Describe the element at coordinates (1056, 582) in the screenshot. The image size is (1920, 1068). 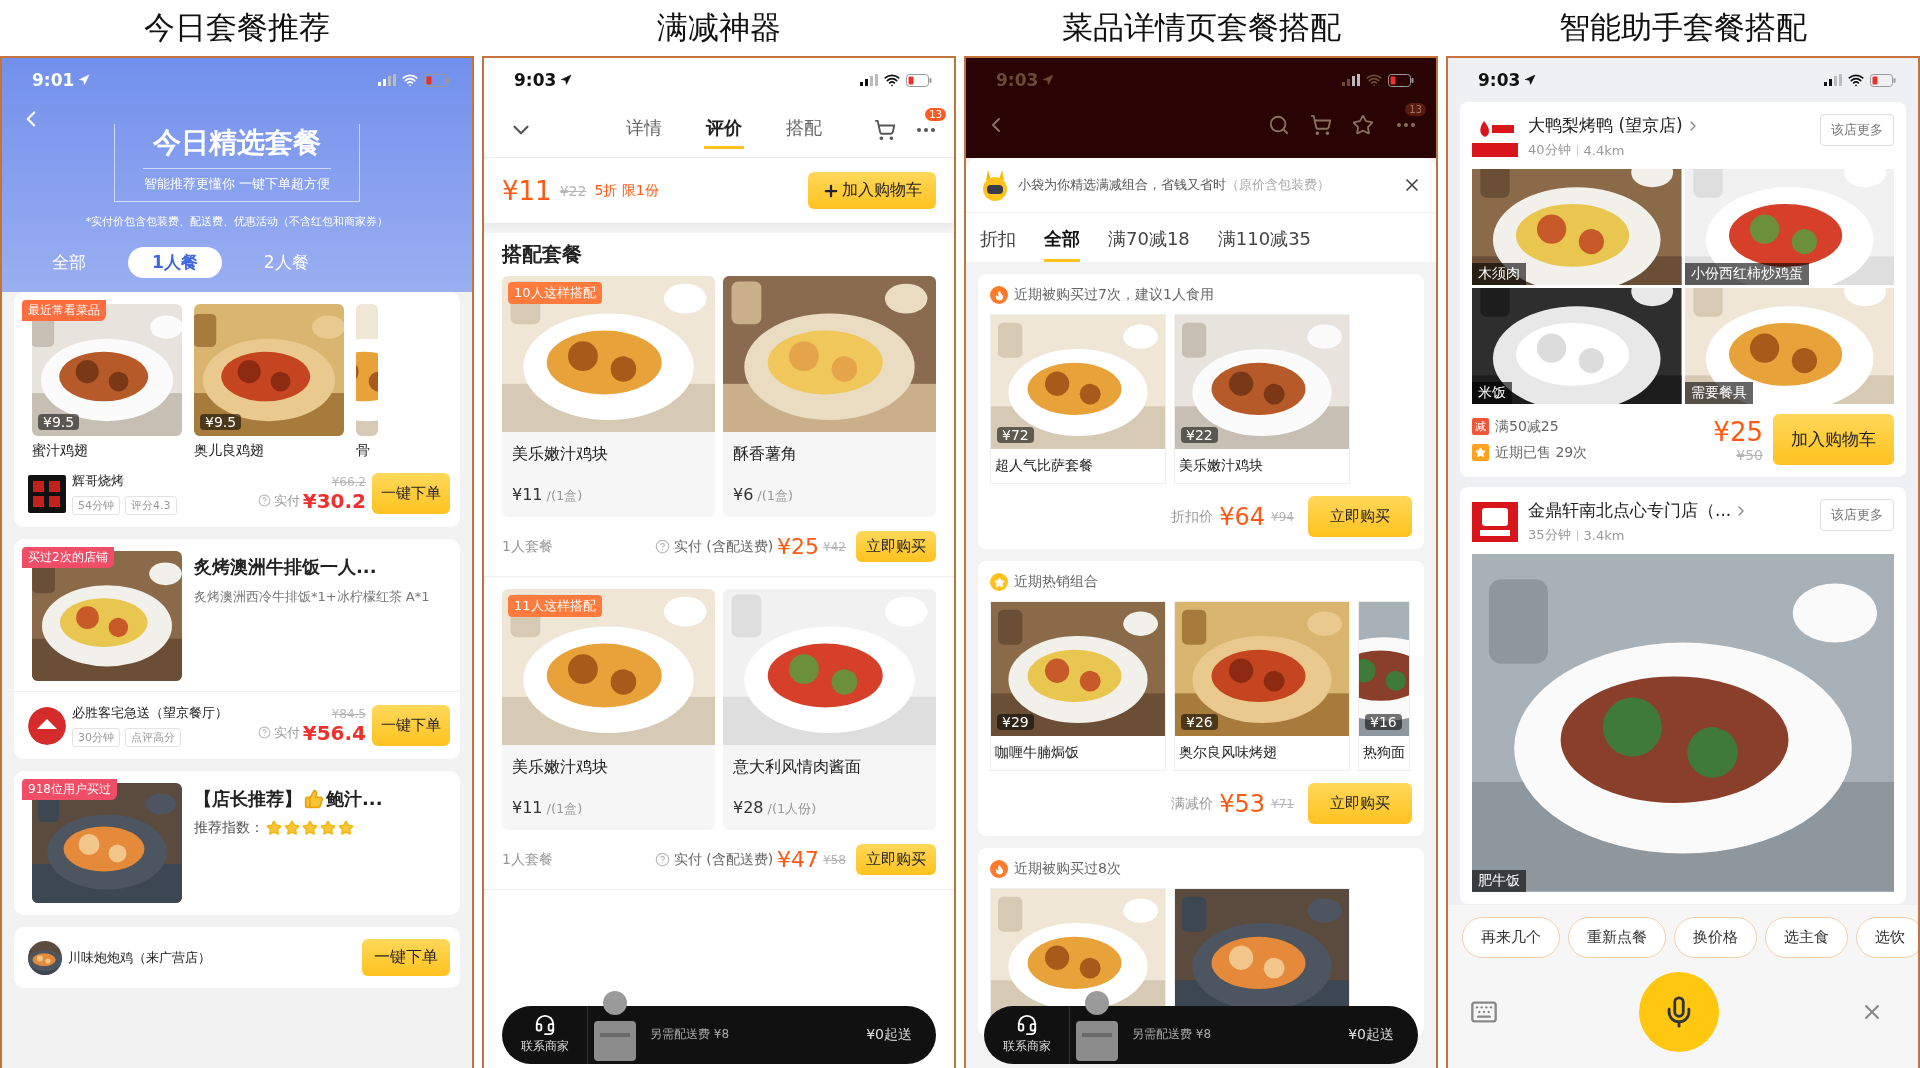
I see `combo-title: 近期热销组合` at that location.